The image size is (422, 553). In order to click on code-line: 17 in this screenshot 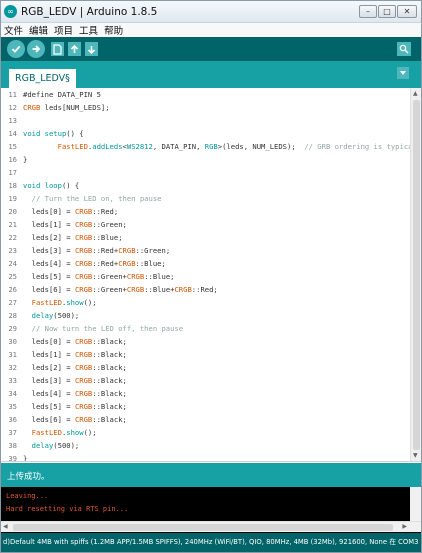, I will do `click(205, 172)`.